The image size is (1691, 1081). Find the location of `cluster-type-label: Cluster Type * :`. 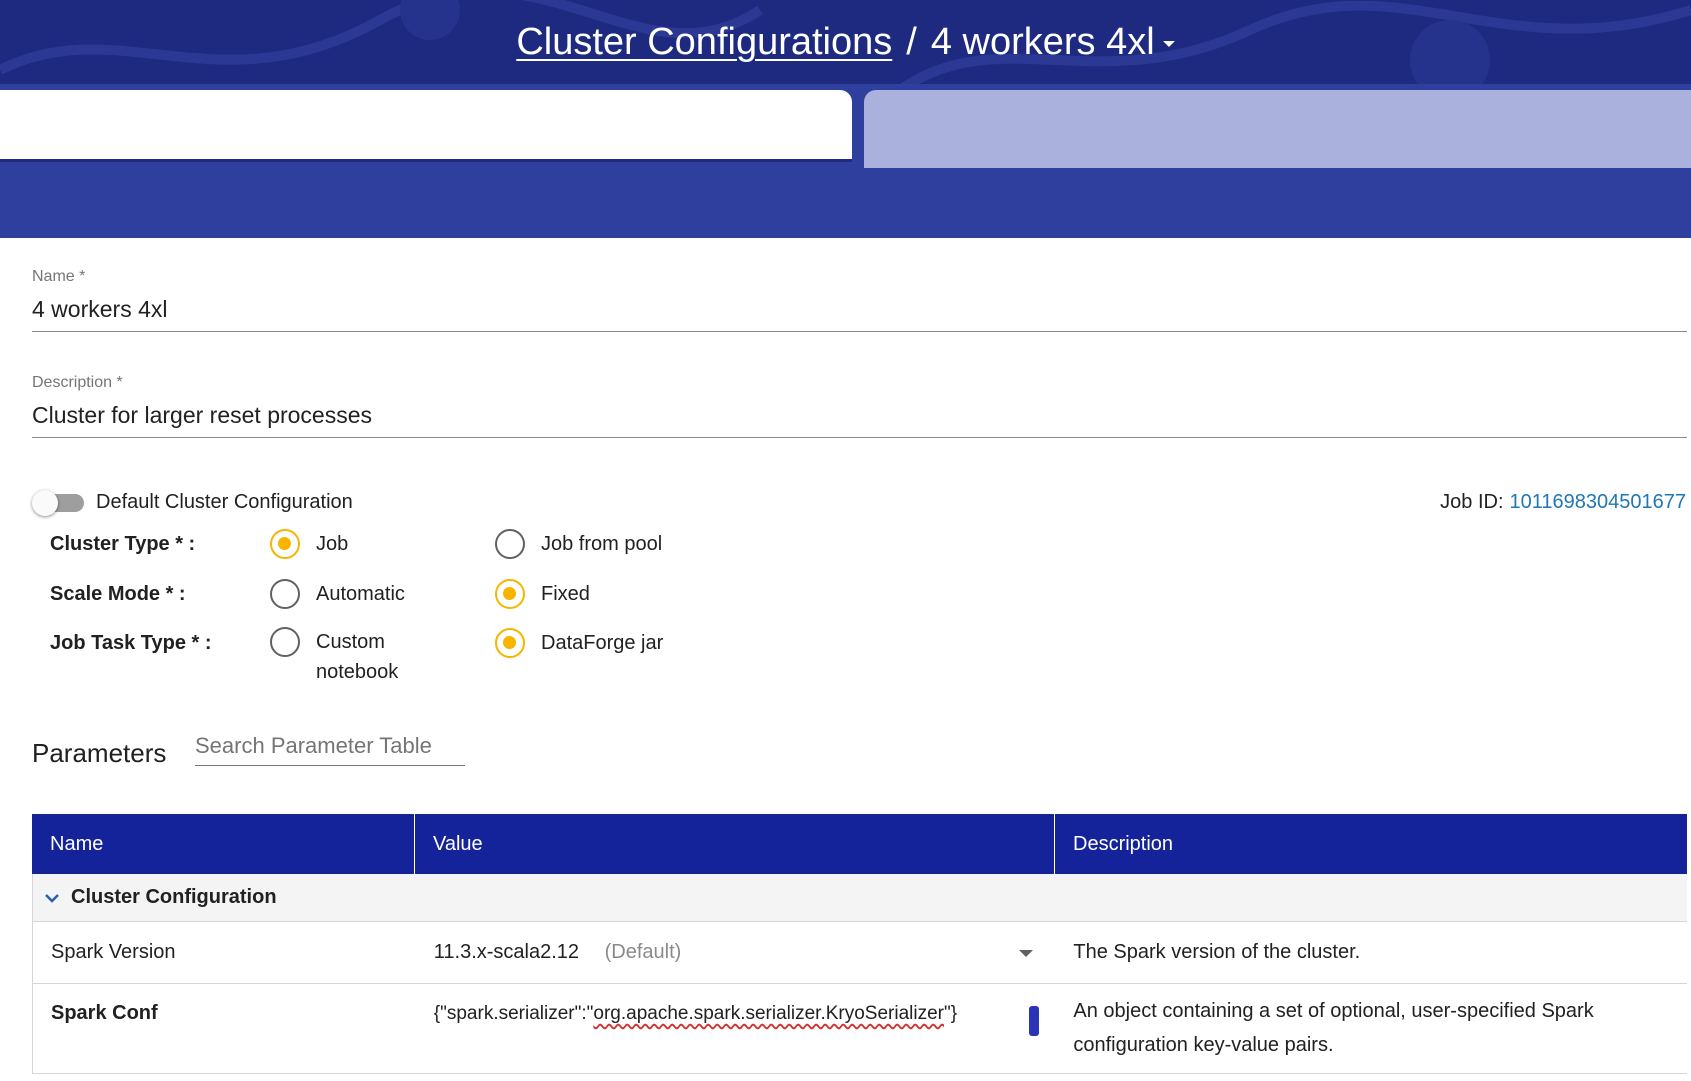

cluster-type-label: Cluster Type * : is located at coordinates (123, 544).